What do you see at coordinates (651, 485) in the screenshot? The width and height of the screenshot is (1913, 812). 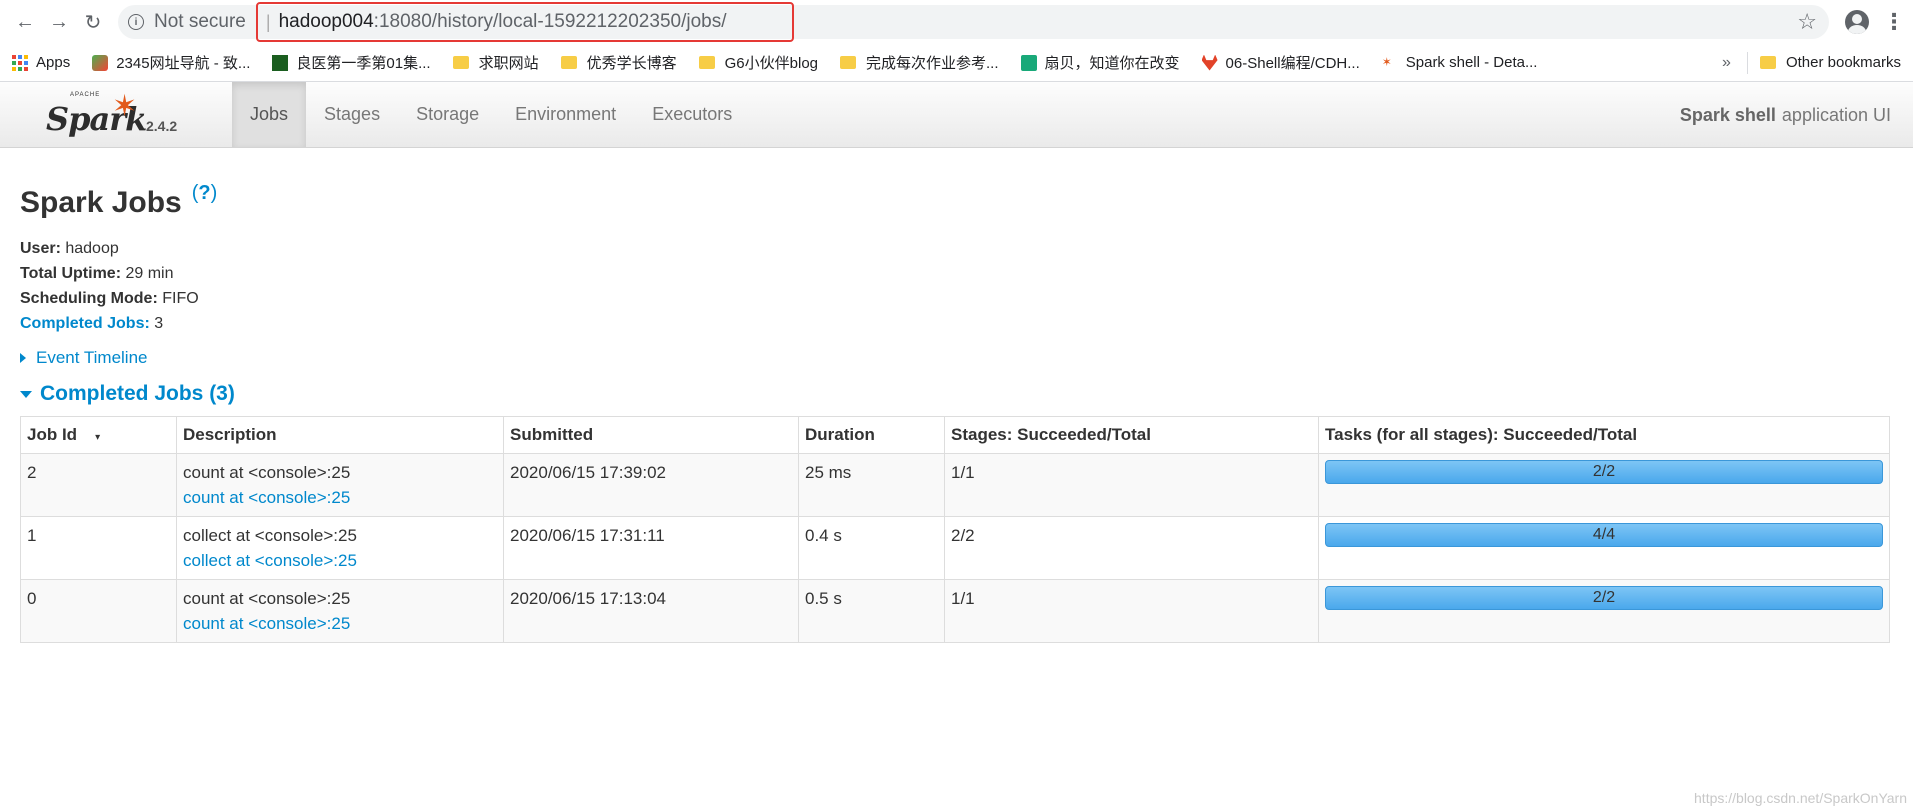 I see `cell-submitted: 2020/06/15 17:39:02` at bounding box center [651, 485].